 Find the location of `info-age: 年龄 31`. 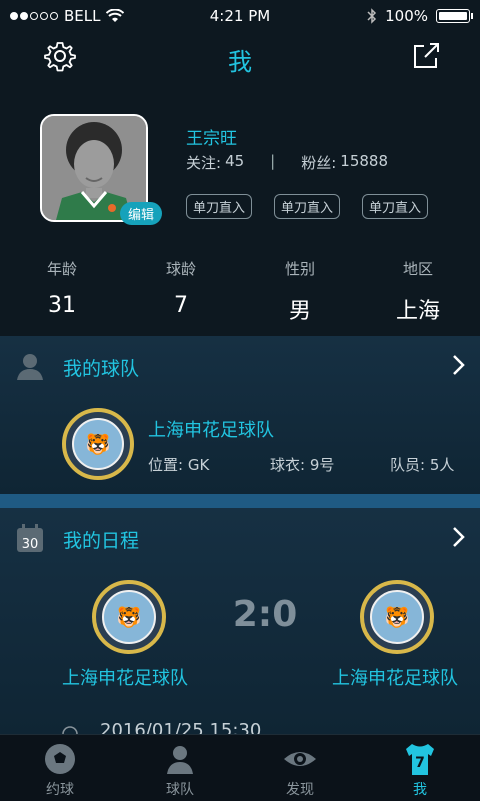

info-age: 年龄 31 is located at coordinates (62, 288).